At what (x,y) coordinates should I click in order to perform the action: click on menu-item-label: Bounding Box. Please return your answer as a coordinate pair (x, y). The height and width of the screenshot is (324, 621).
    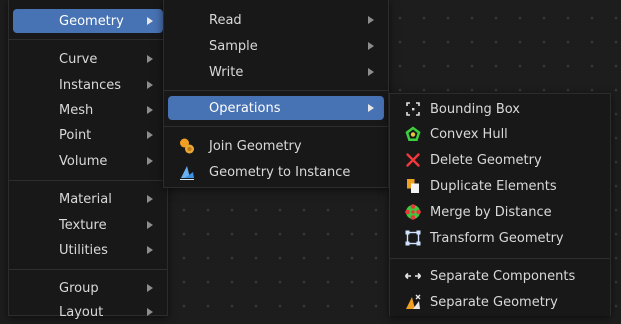
    Looking at the image, I should click on (475, 109).